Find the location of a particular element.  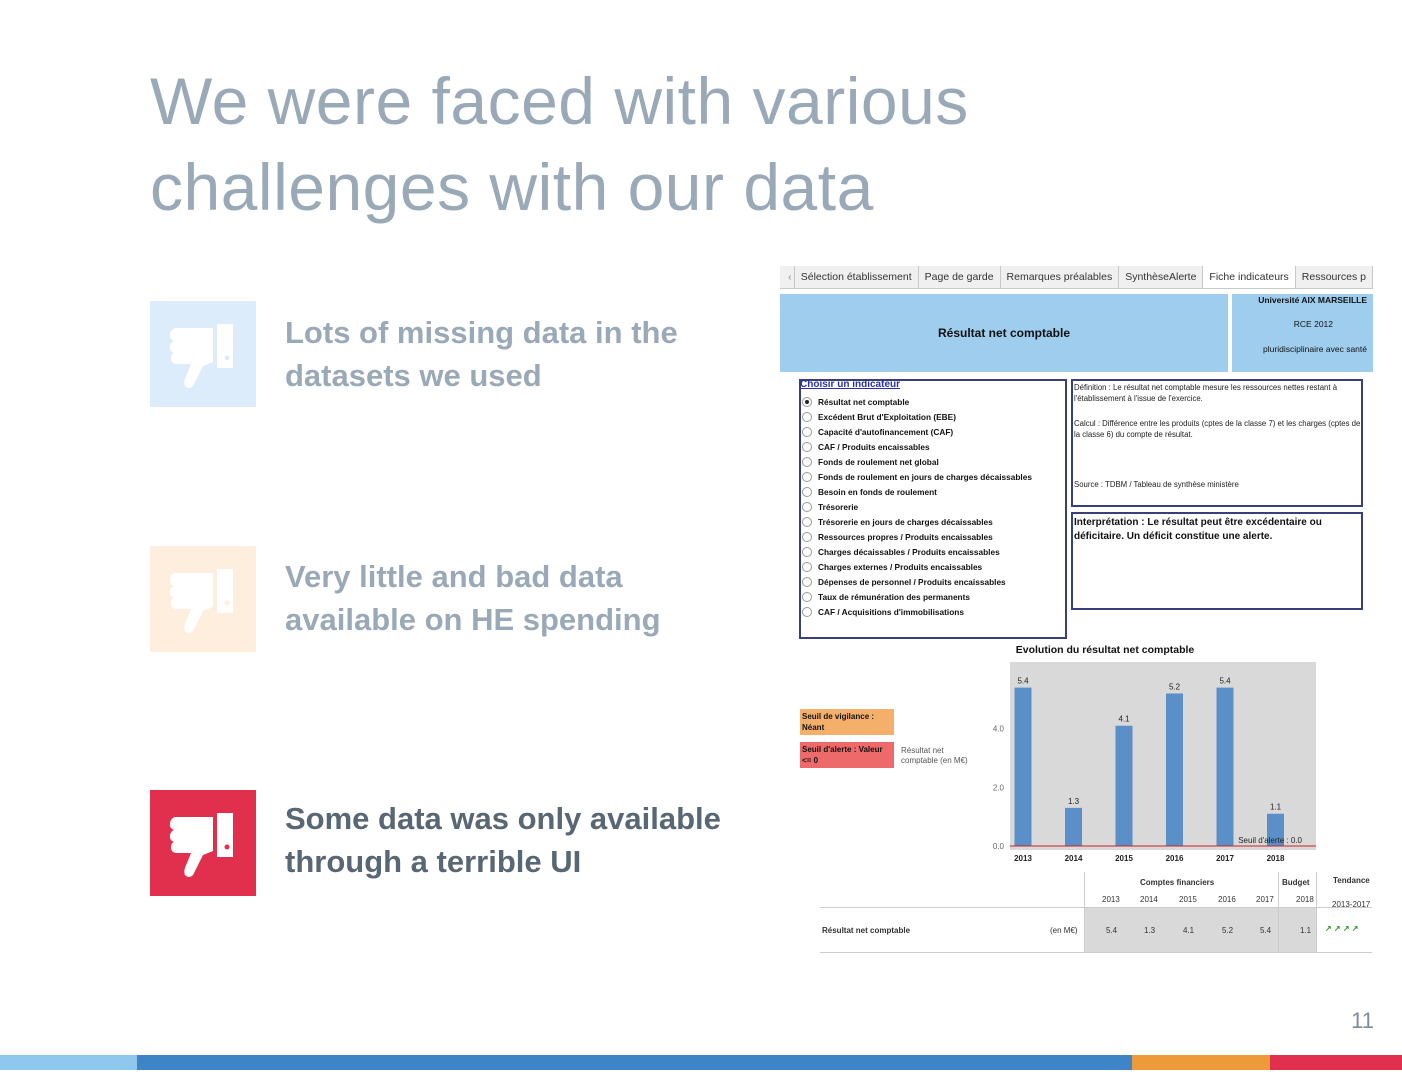

x-tick-label: 2013 is located at coordinates (1023, 858).